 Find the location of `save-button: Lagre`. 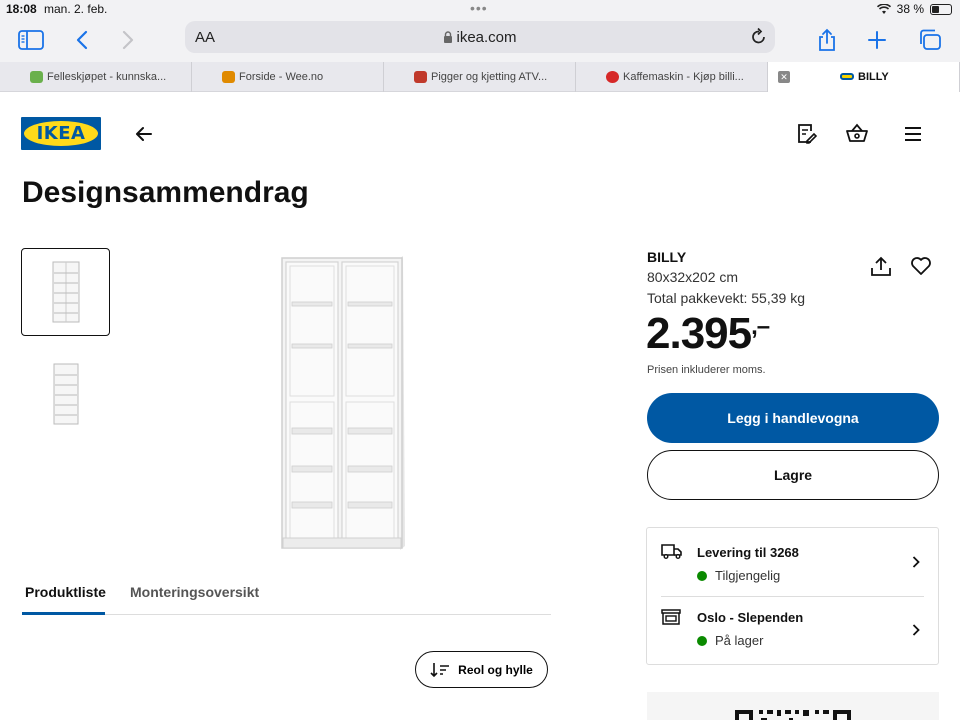

save-button: Lagre is located at coordinates (793, 475).